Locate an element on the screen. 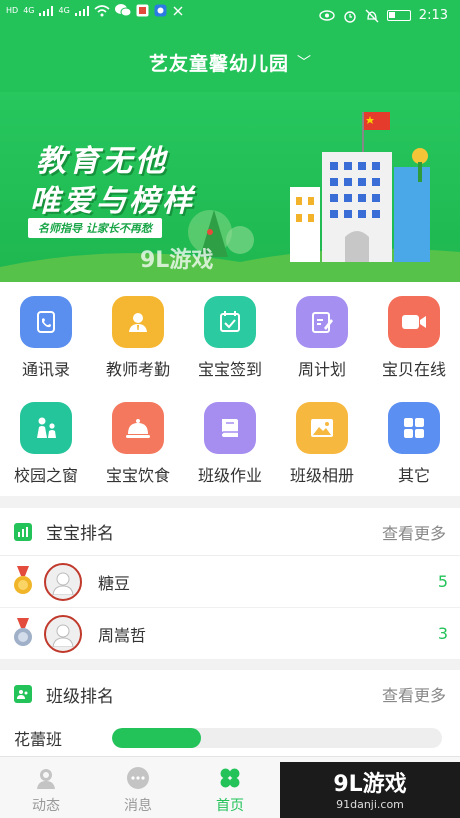  gold-medal-icon is located at coordinates (23, 581).